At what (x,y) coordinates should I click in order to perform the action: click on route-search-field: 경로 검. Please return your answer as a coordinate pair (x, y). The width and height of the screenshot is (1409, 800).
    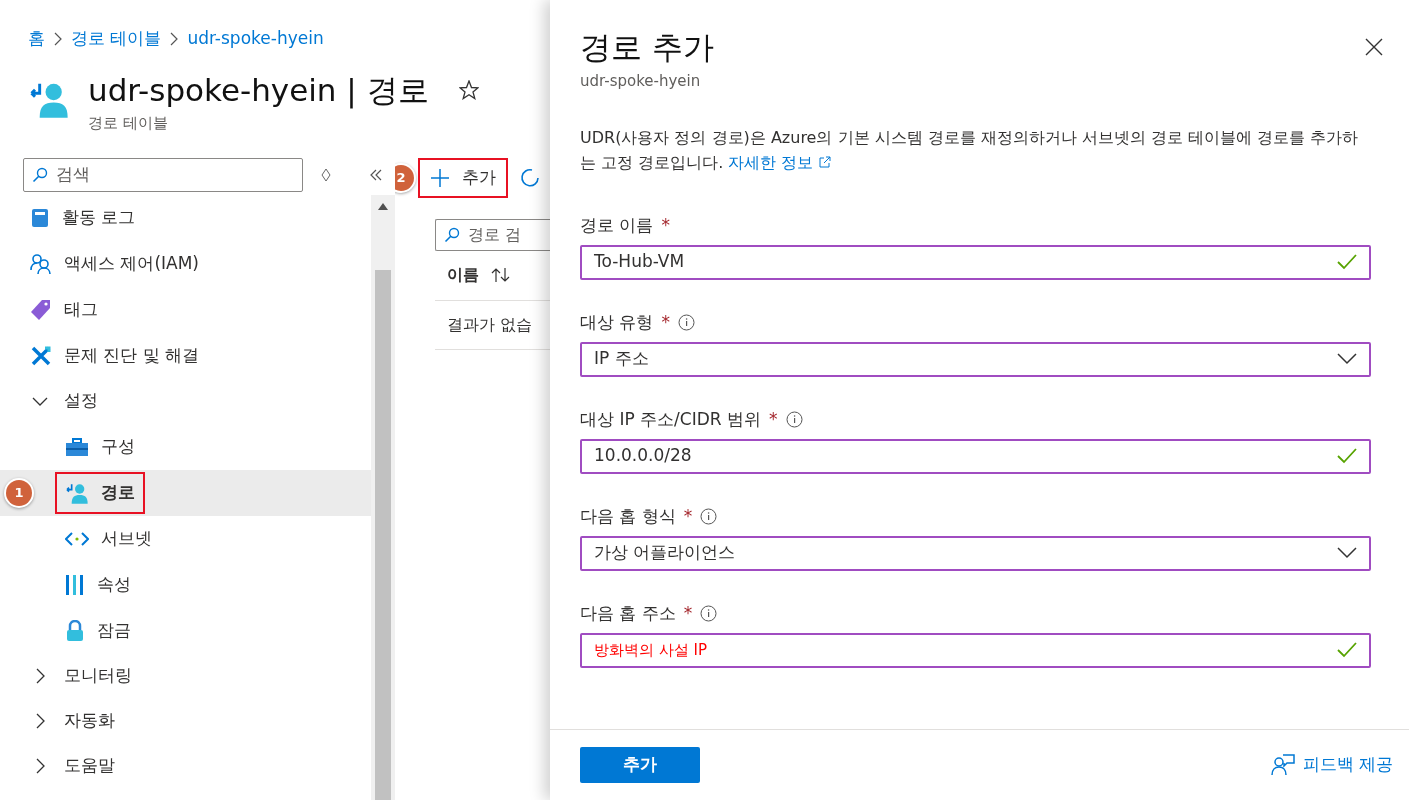
    Looking at the image, I should click on (492, 234).